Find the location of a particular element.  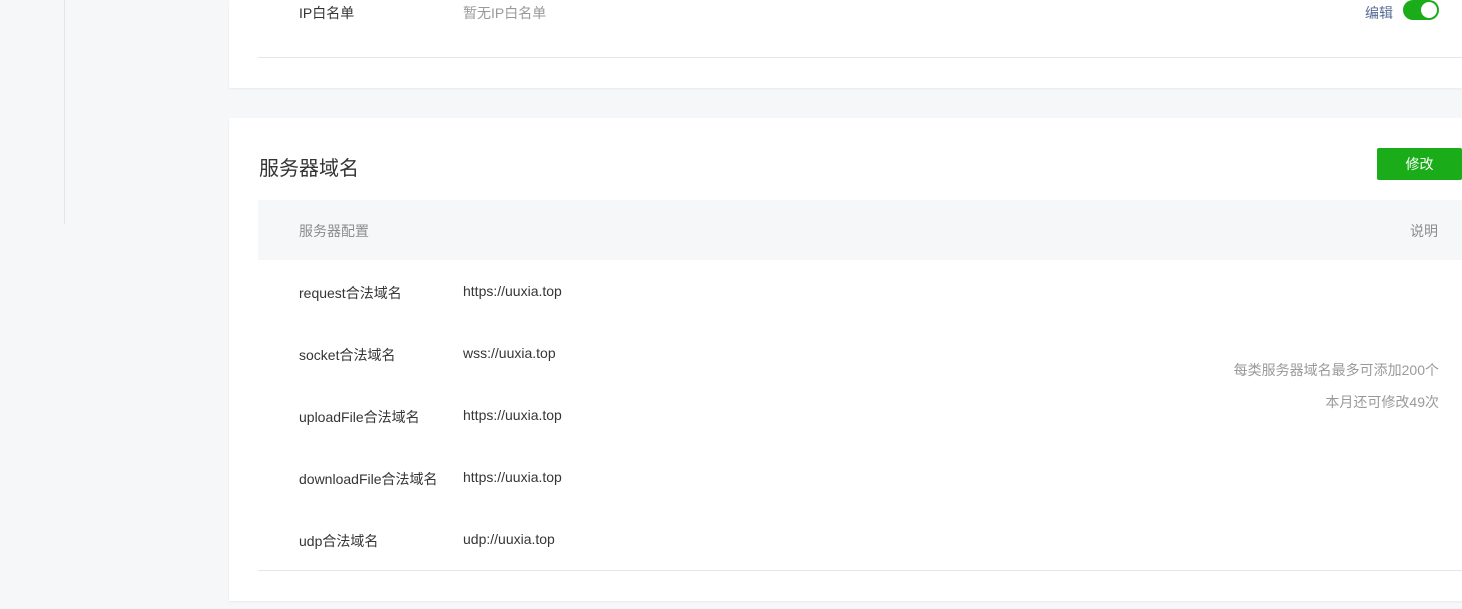

row-label-udp: udp合法域名 is located at coordinates (339, 541).